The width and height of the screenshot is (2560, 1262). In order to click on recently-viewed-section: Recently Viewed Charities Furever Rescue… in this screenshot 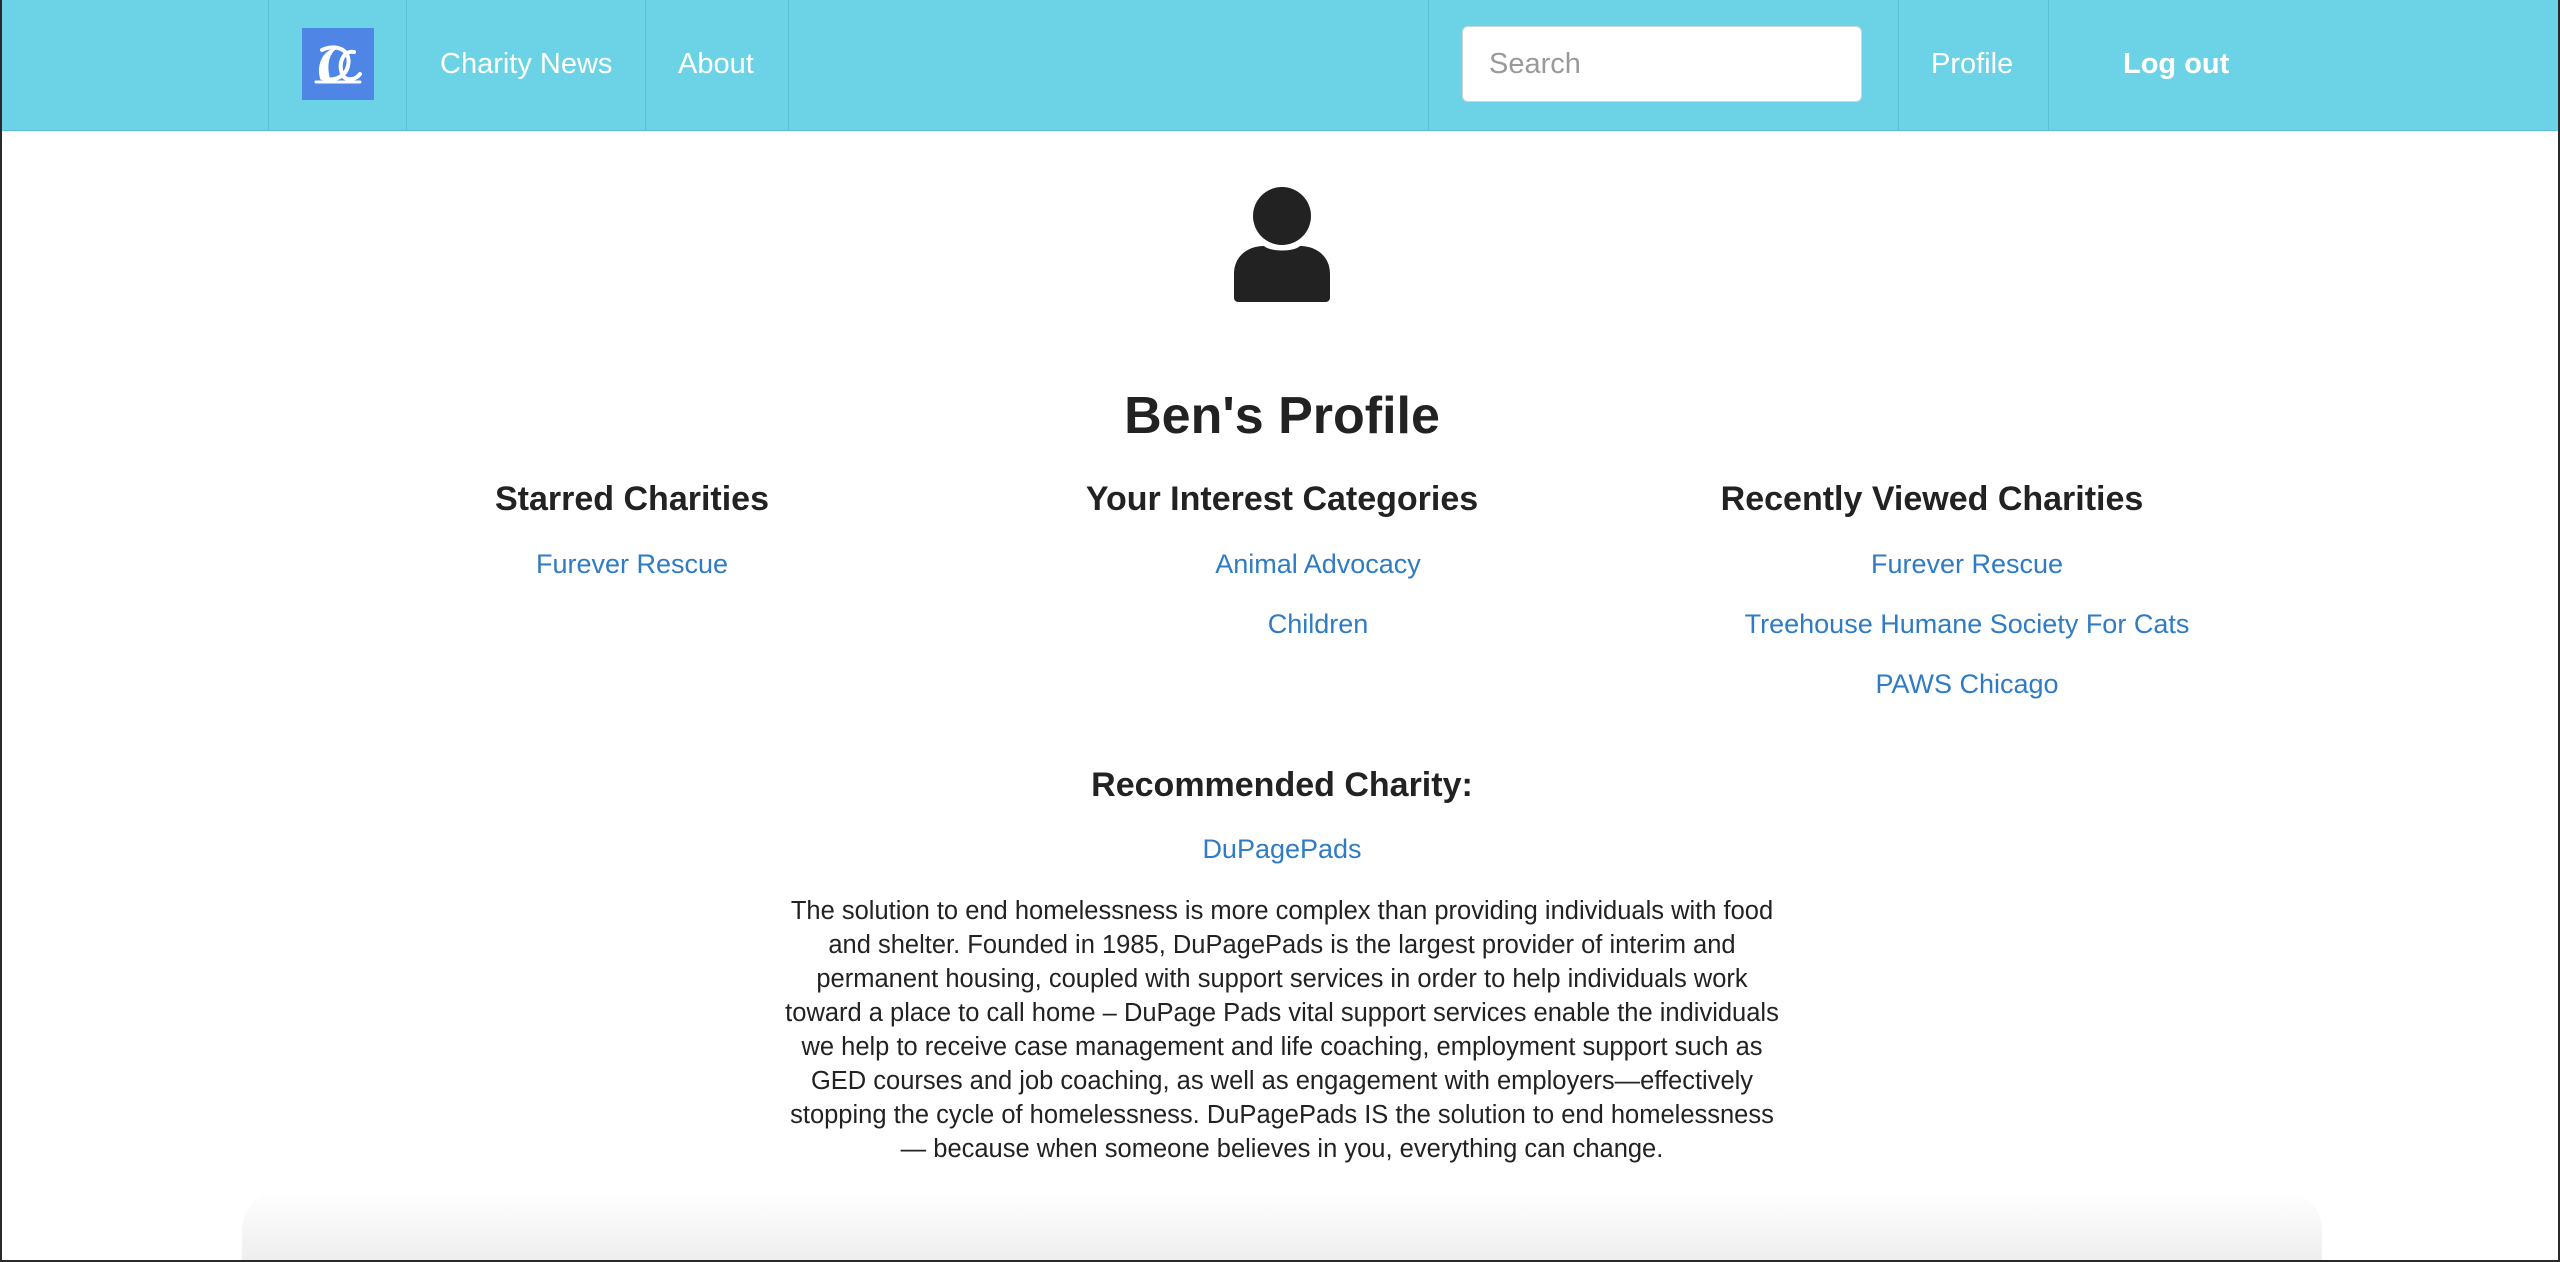, I will do `click(1932, 595)`.